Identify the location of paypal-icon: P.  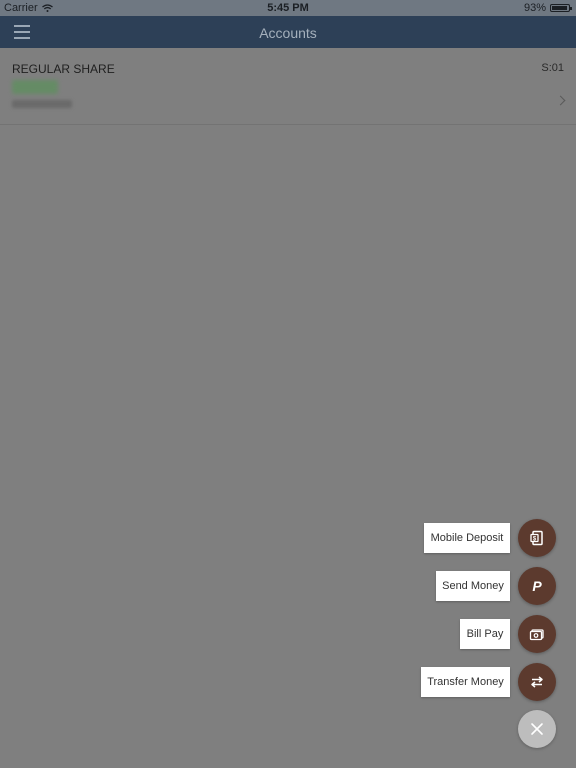
(537, 586).